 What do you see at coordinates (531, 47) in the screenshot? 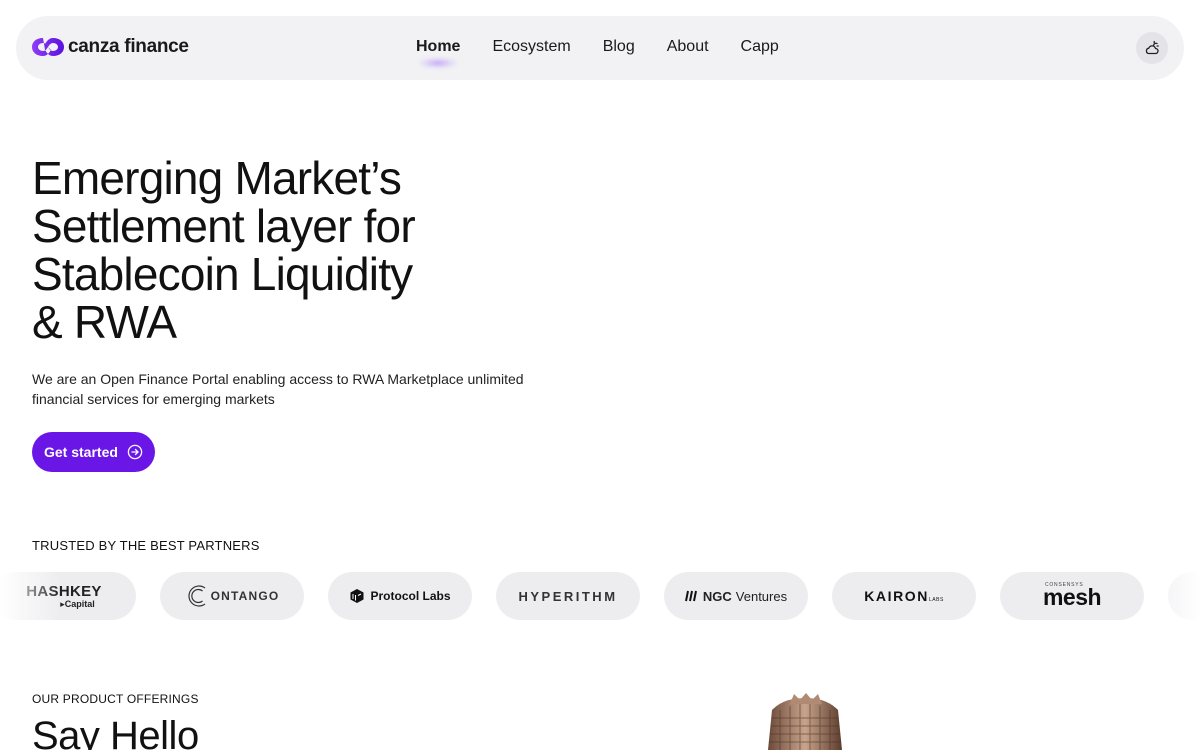
I see `nav-link-ecosystem: Ecosystem` at bounding box center [531, 47].